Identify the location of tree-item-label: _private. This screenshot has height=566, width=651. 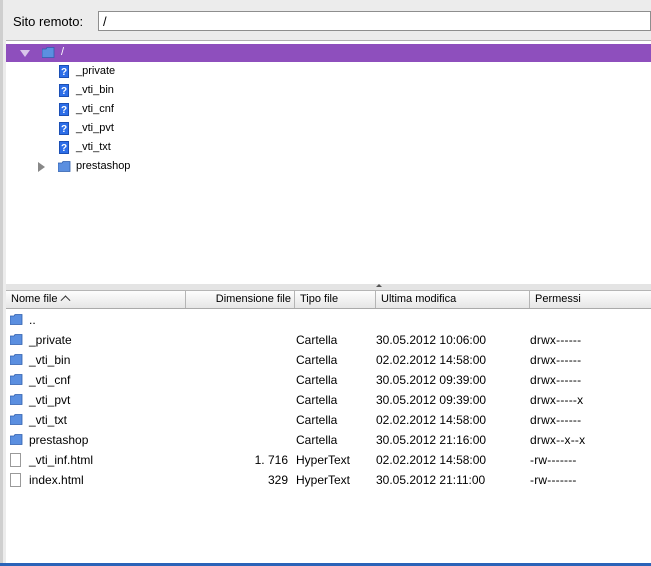
(96, 71).